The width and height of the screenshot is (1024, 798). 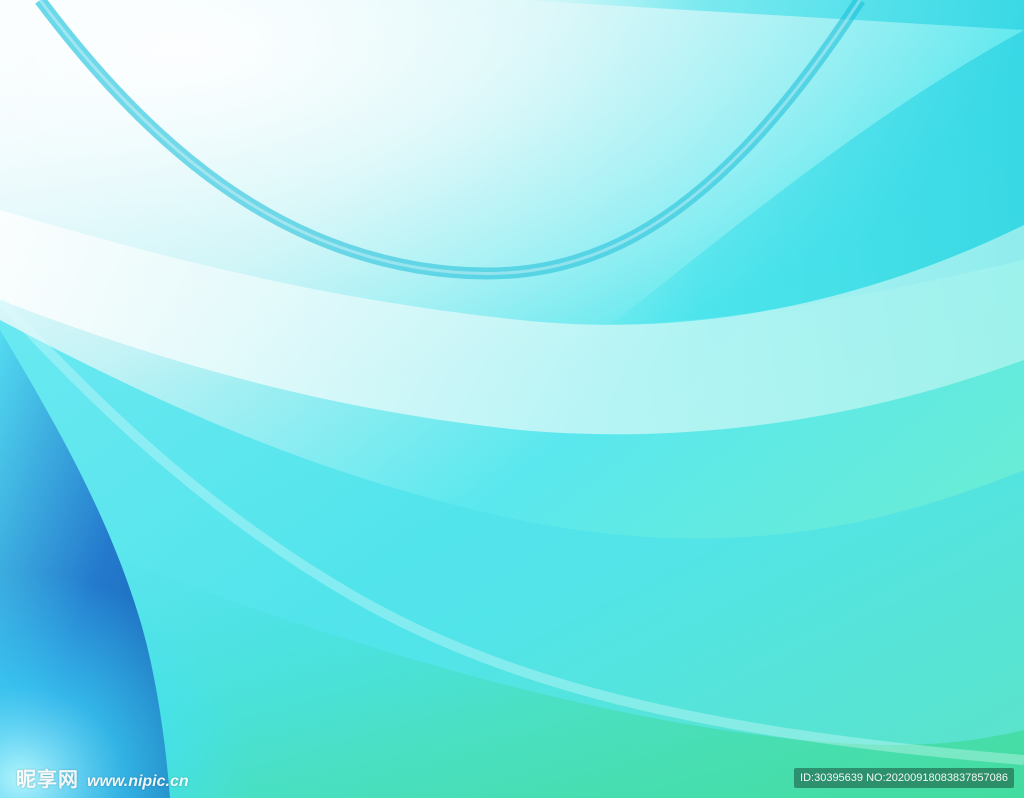 I want to click on watermark-left: 昵享网 www.nipic.cn, so click(x=102, y=777).